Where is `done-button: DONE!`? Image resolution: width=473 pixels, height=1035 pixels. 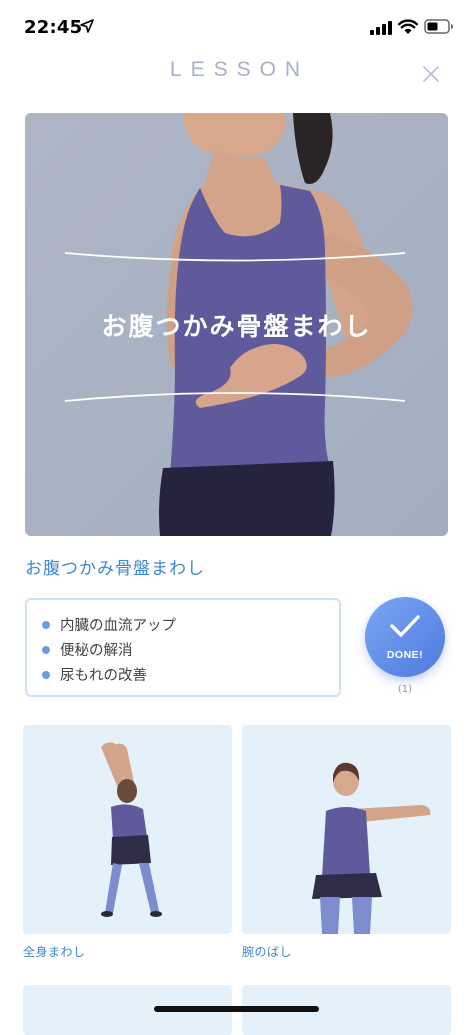 done-button: DONE! is located at coordinates (405, 637).